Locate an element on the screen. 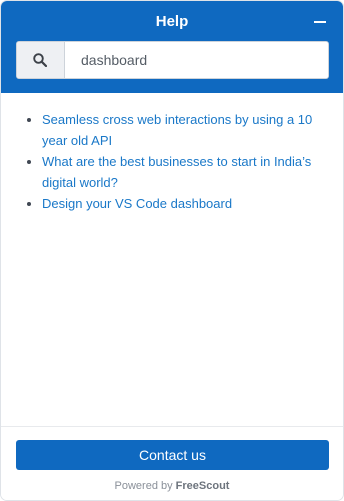 The image size is (344, 501). contact-us-button: Contact us is located at coordinates (172, 455).